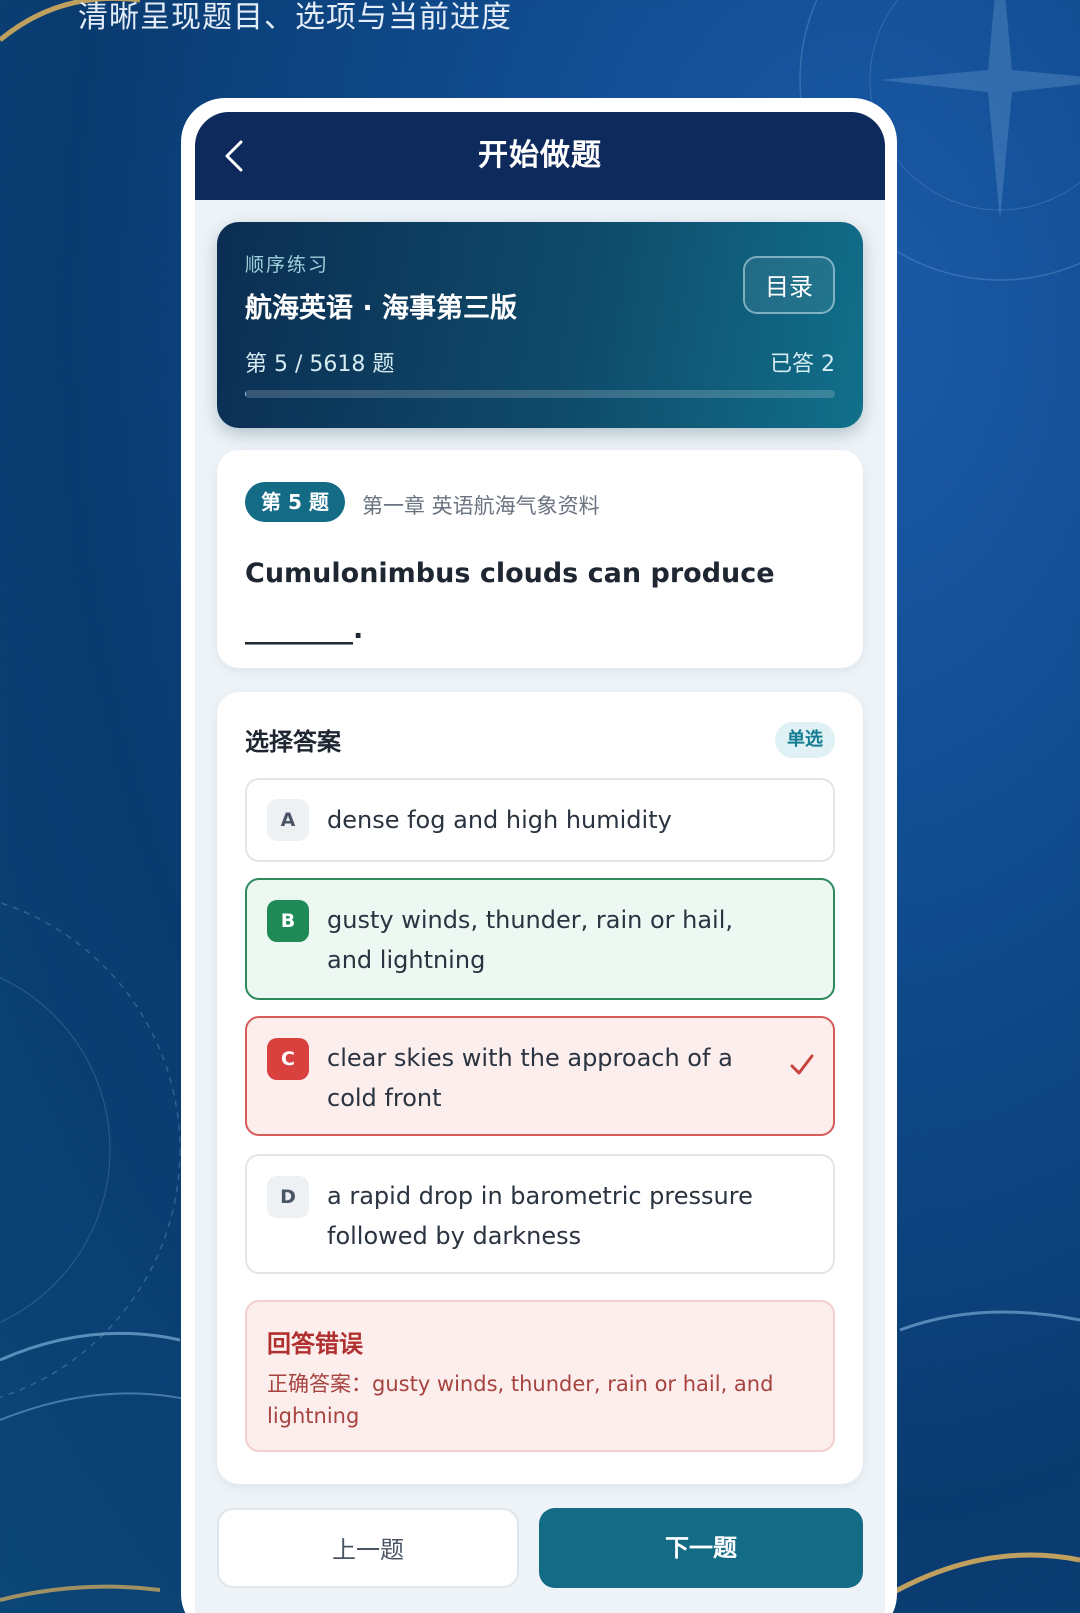  What do you see at coordinates (499, 820) in the screenshot?
I see `option-text: dense fog and high humidity` at bounding box center [499, 820].